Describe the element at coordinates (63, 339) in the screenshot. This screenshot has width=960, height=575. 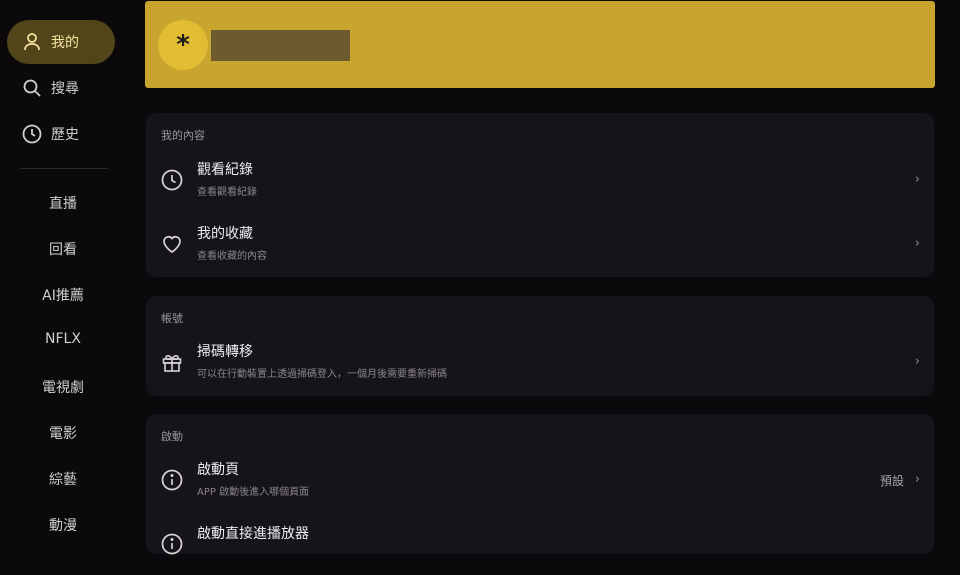
I see `sidebar-category-nflx: NFLX` at that location.